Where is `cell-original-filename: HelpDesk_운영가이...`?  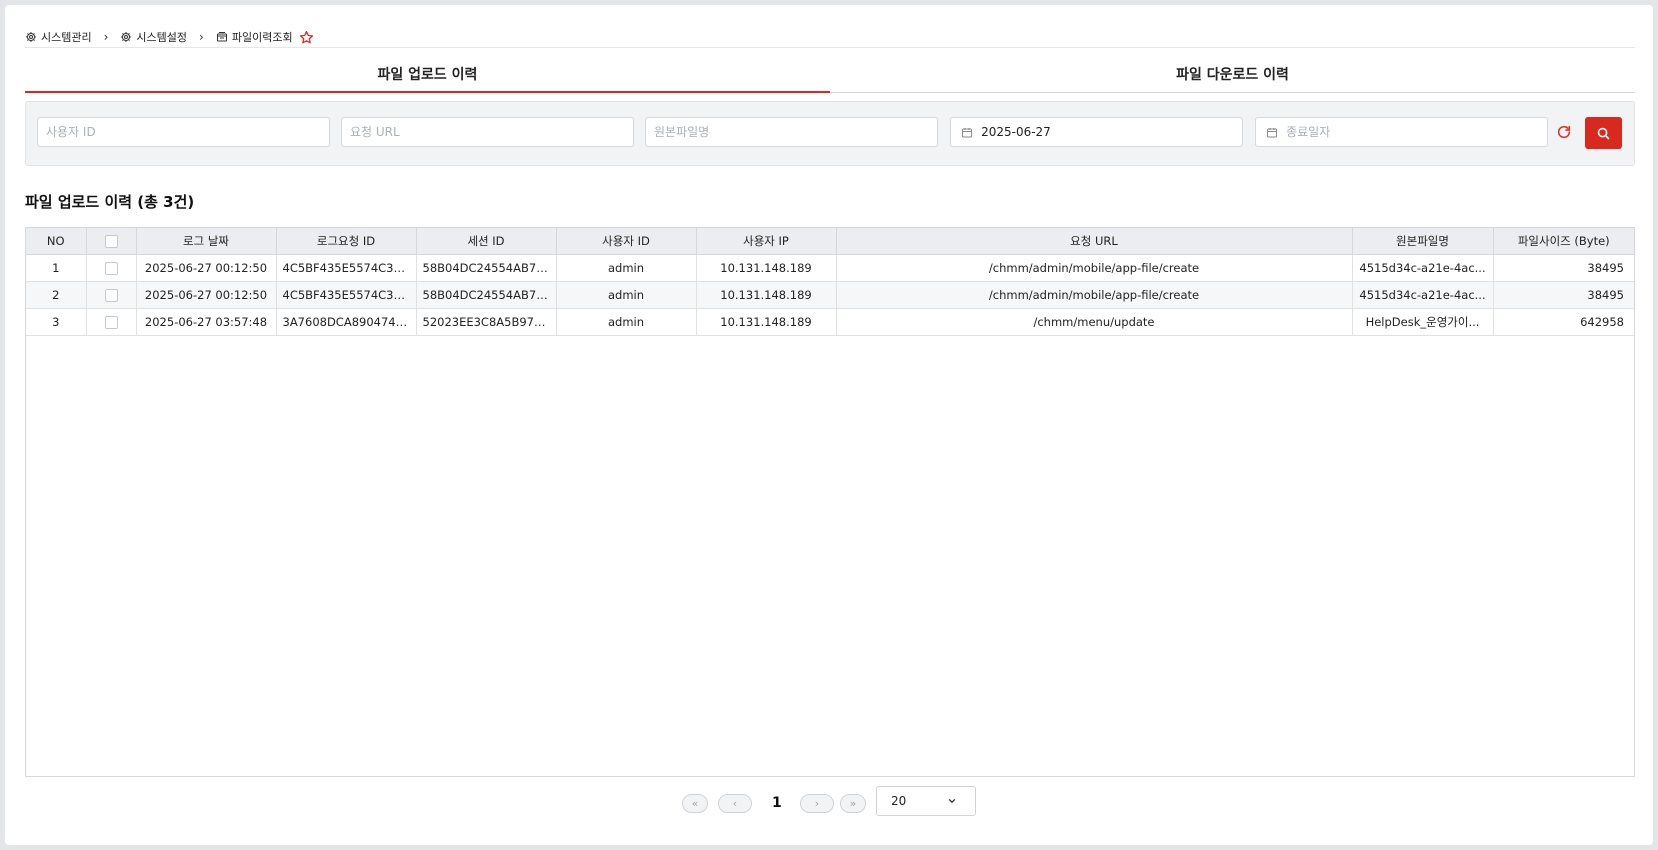 cell-original-filename: HelpDesk_운영가이... is located at coordinates (1423, 322).